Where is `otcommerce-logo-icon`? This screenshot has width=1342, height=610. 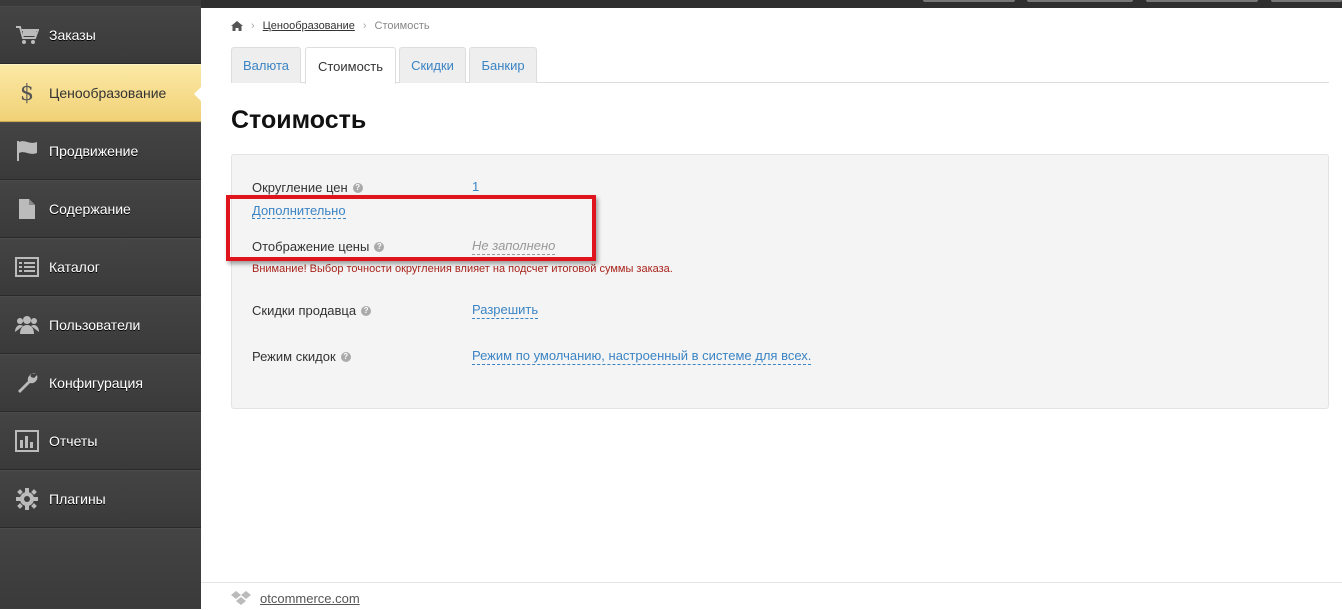
otcommerce-logo-icon is located at coordinates (241, 598).